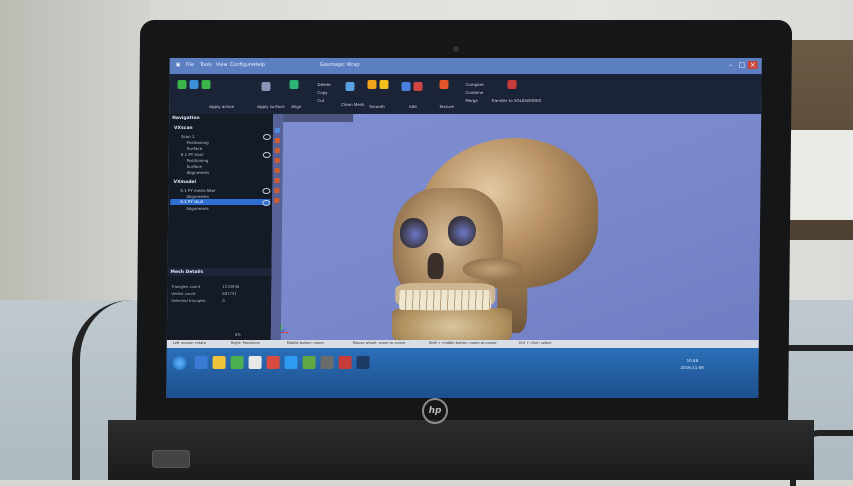 The image size is (853, 486). I want to click on vxelements-icon, so click(345, 362).